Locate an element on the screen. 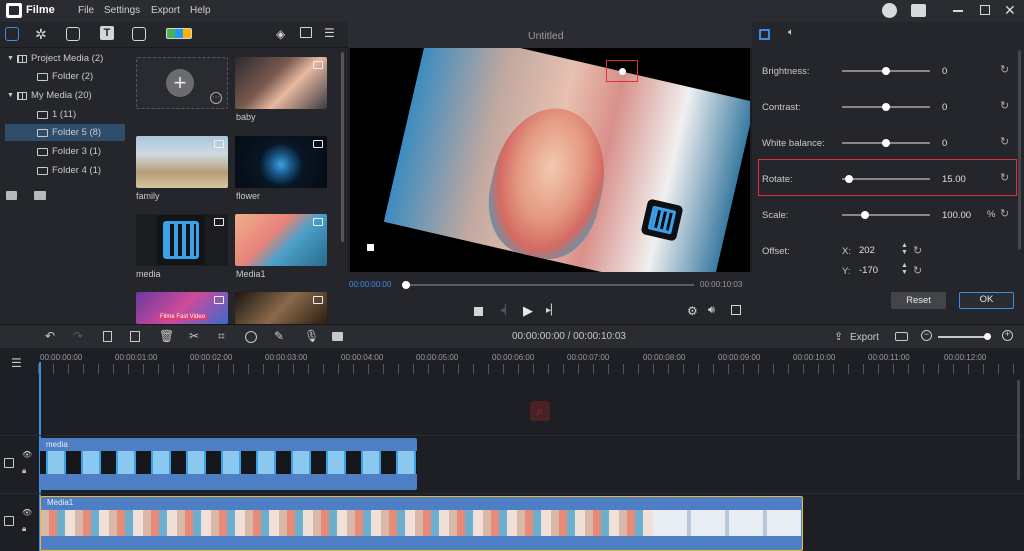 This screenshot has width=1024, height=551. reset-white-balance-icon: ↻ is located at coordinates (1004, 141).